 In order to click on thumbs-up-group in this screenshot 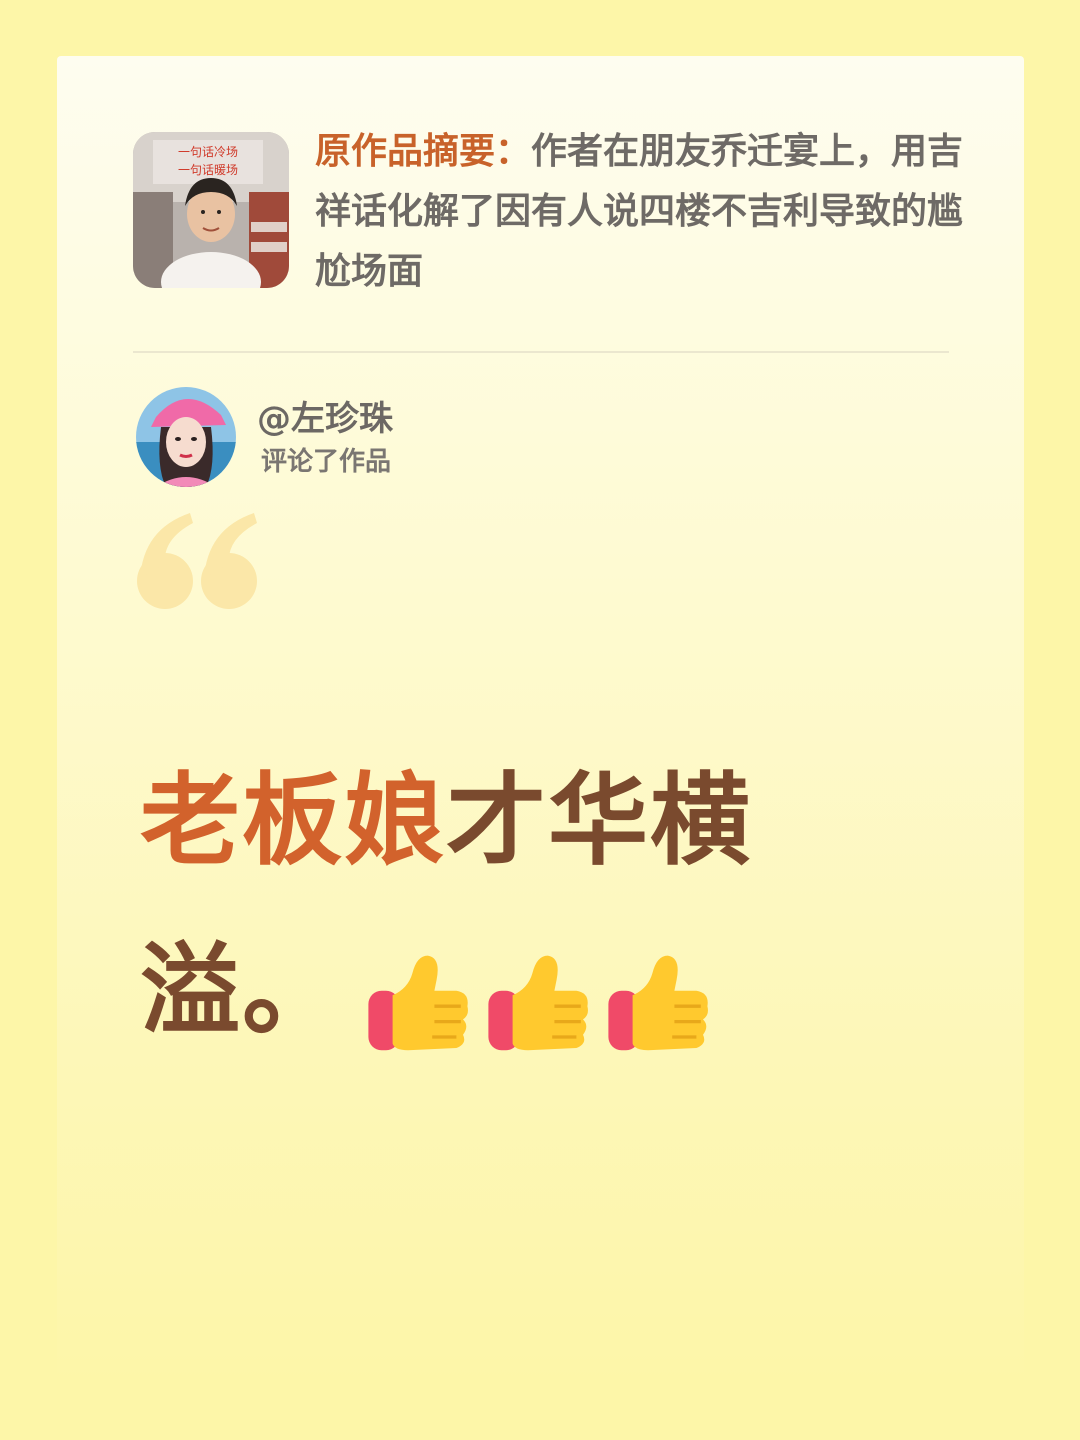, I will do `click(544, 997)`.